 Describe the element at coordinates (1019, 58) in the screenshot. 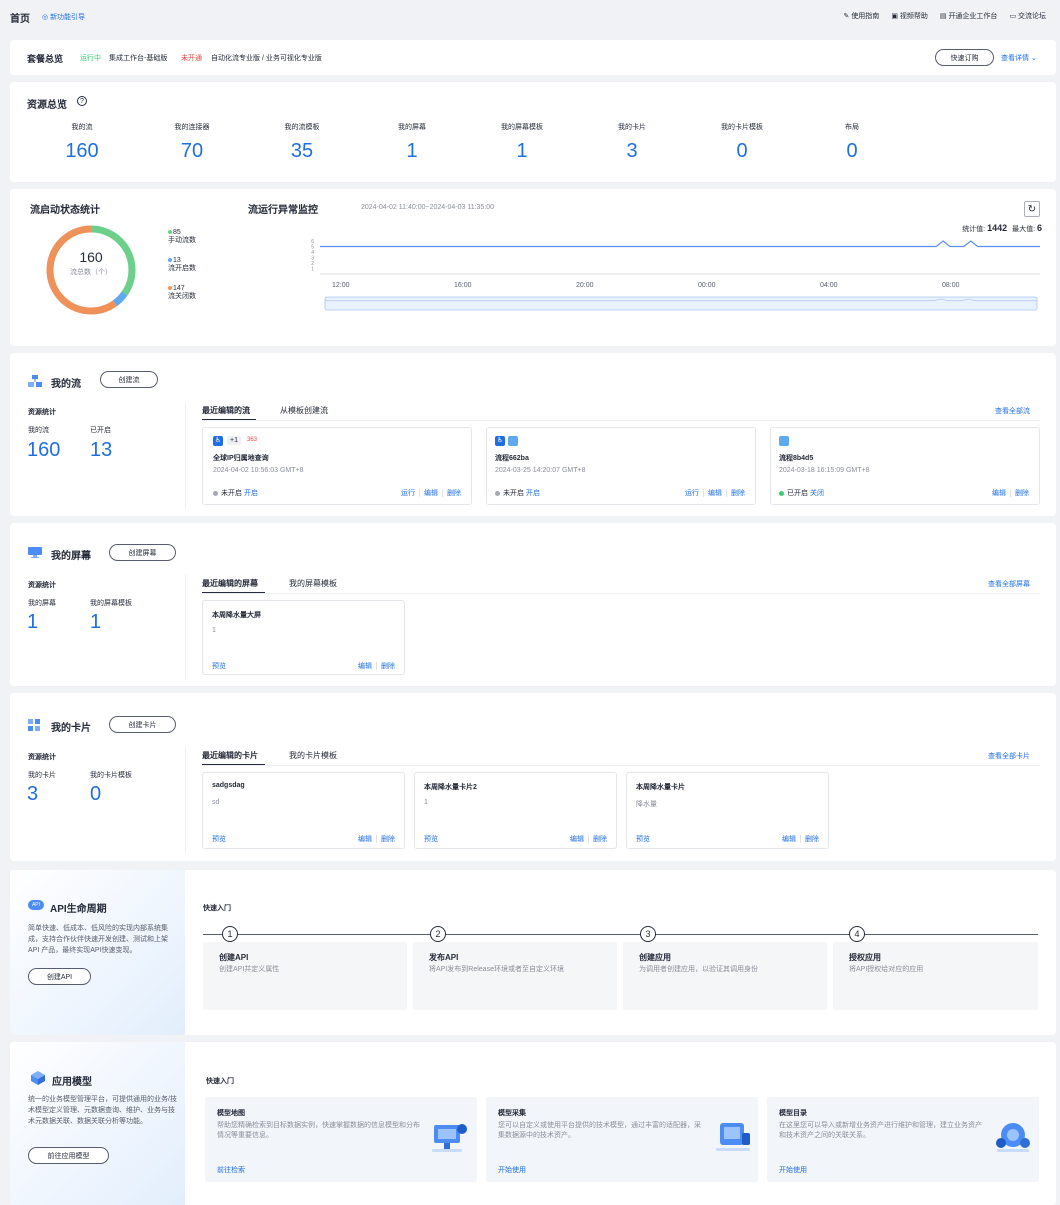

I see `view-details-link: 查看详情 ⌄` at that location.